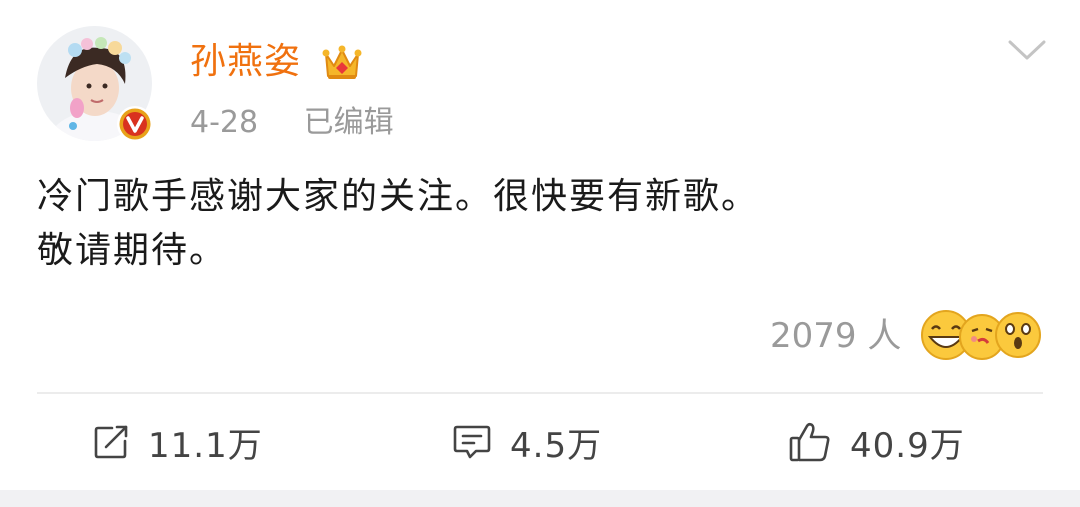 This screenshot has height=507, width=1080. Describe the element at coordinates (1027, 50) in the screenshot. I see `chevron-down-icon` at that location.